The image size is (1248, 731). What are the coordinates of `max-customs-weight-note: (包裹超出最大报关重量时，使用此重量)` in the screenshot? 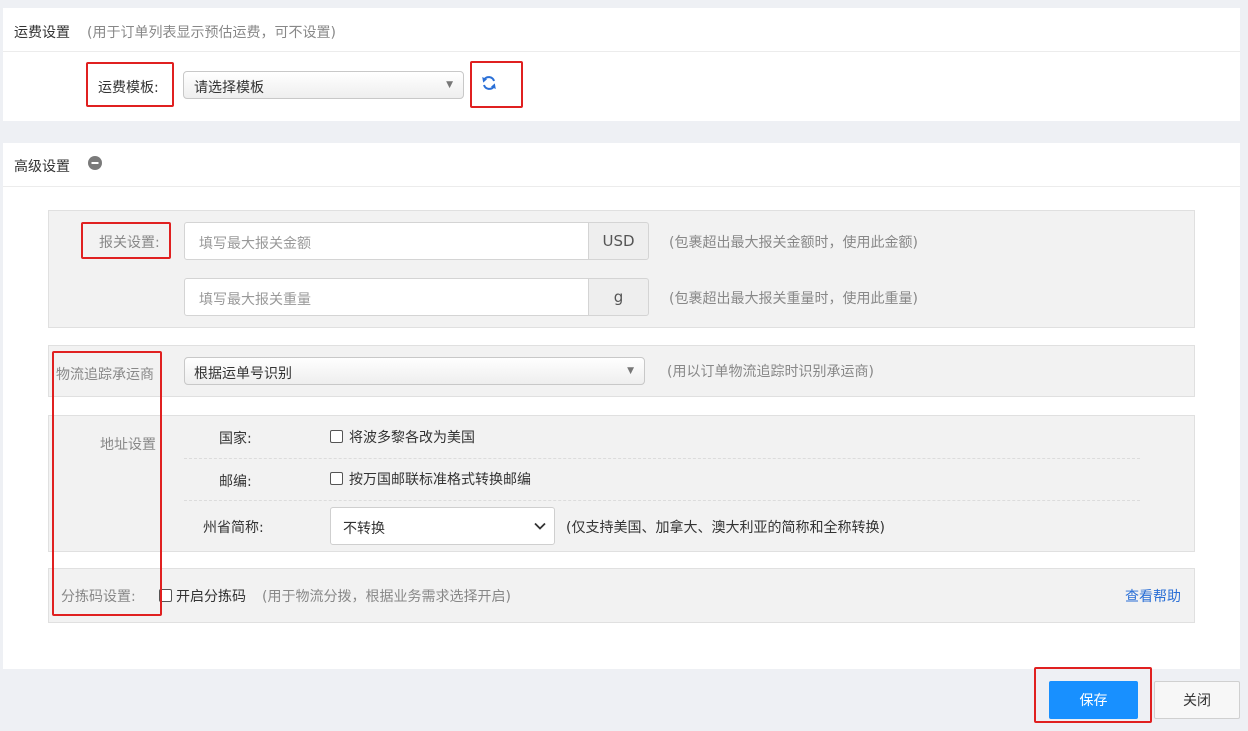 It's located at (793, 299).